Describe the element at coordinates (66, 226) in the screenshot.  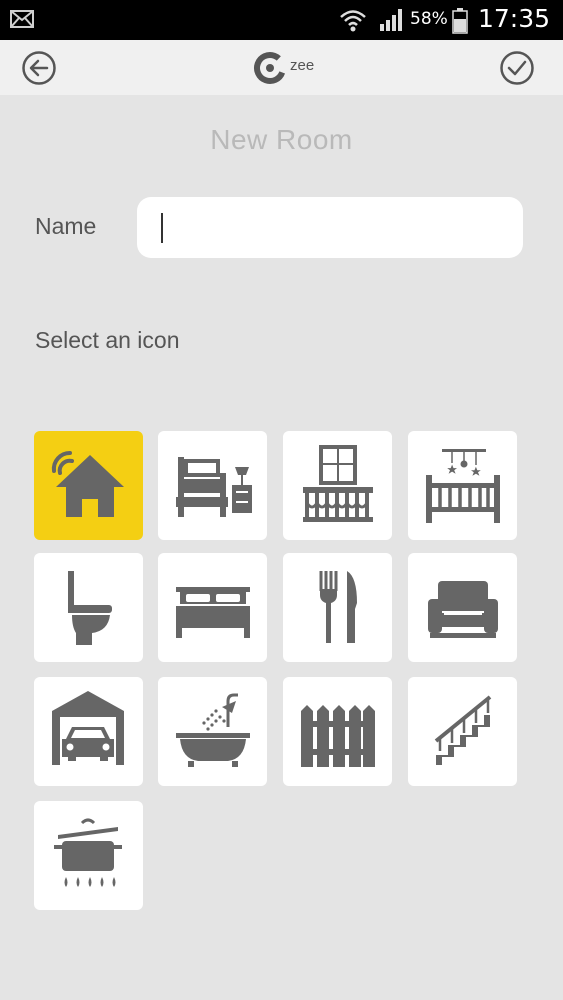
I see `name-label: Name` at that location.